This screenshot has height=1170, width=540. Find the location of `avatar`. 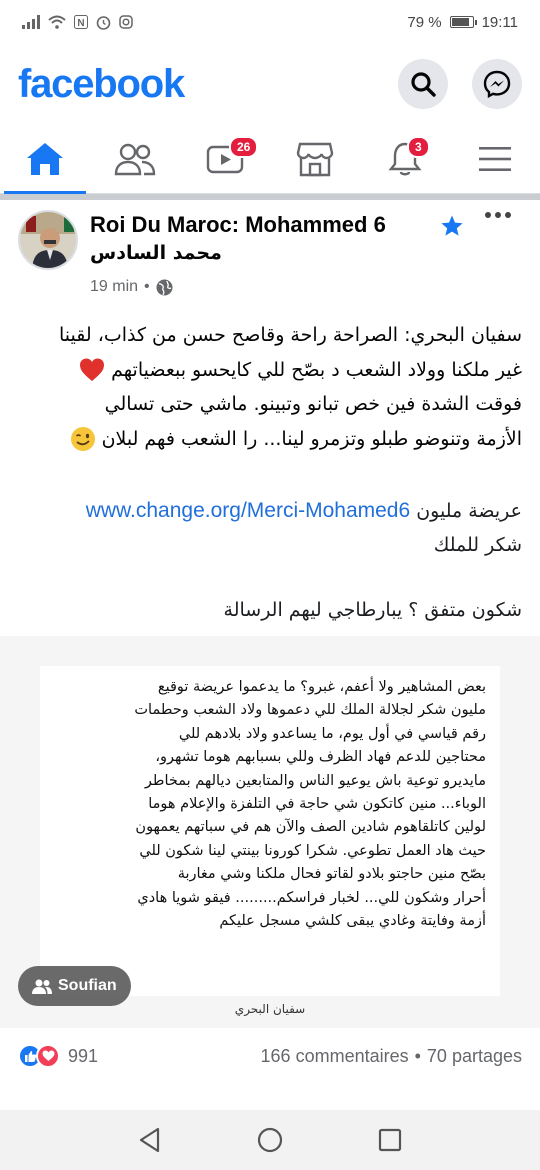

avatar is located at coordinates (48, 240).